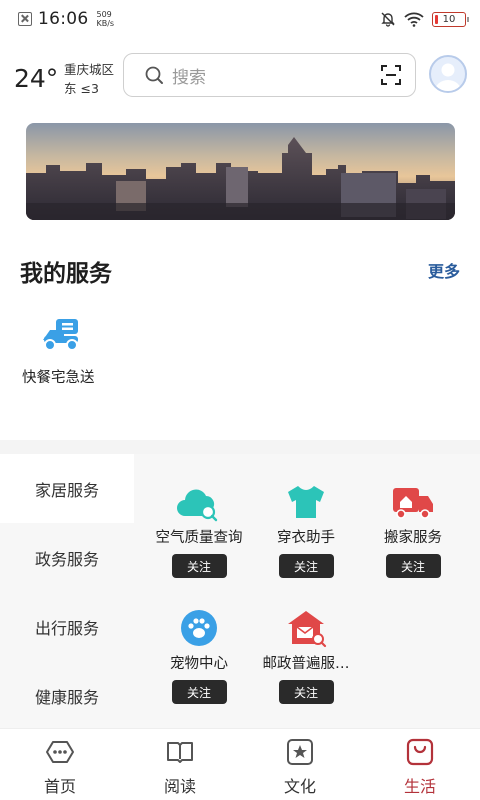 This screenshot has height=800, width=480. I want to click on temperature: 24°, so click(36, 78).